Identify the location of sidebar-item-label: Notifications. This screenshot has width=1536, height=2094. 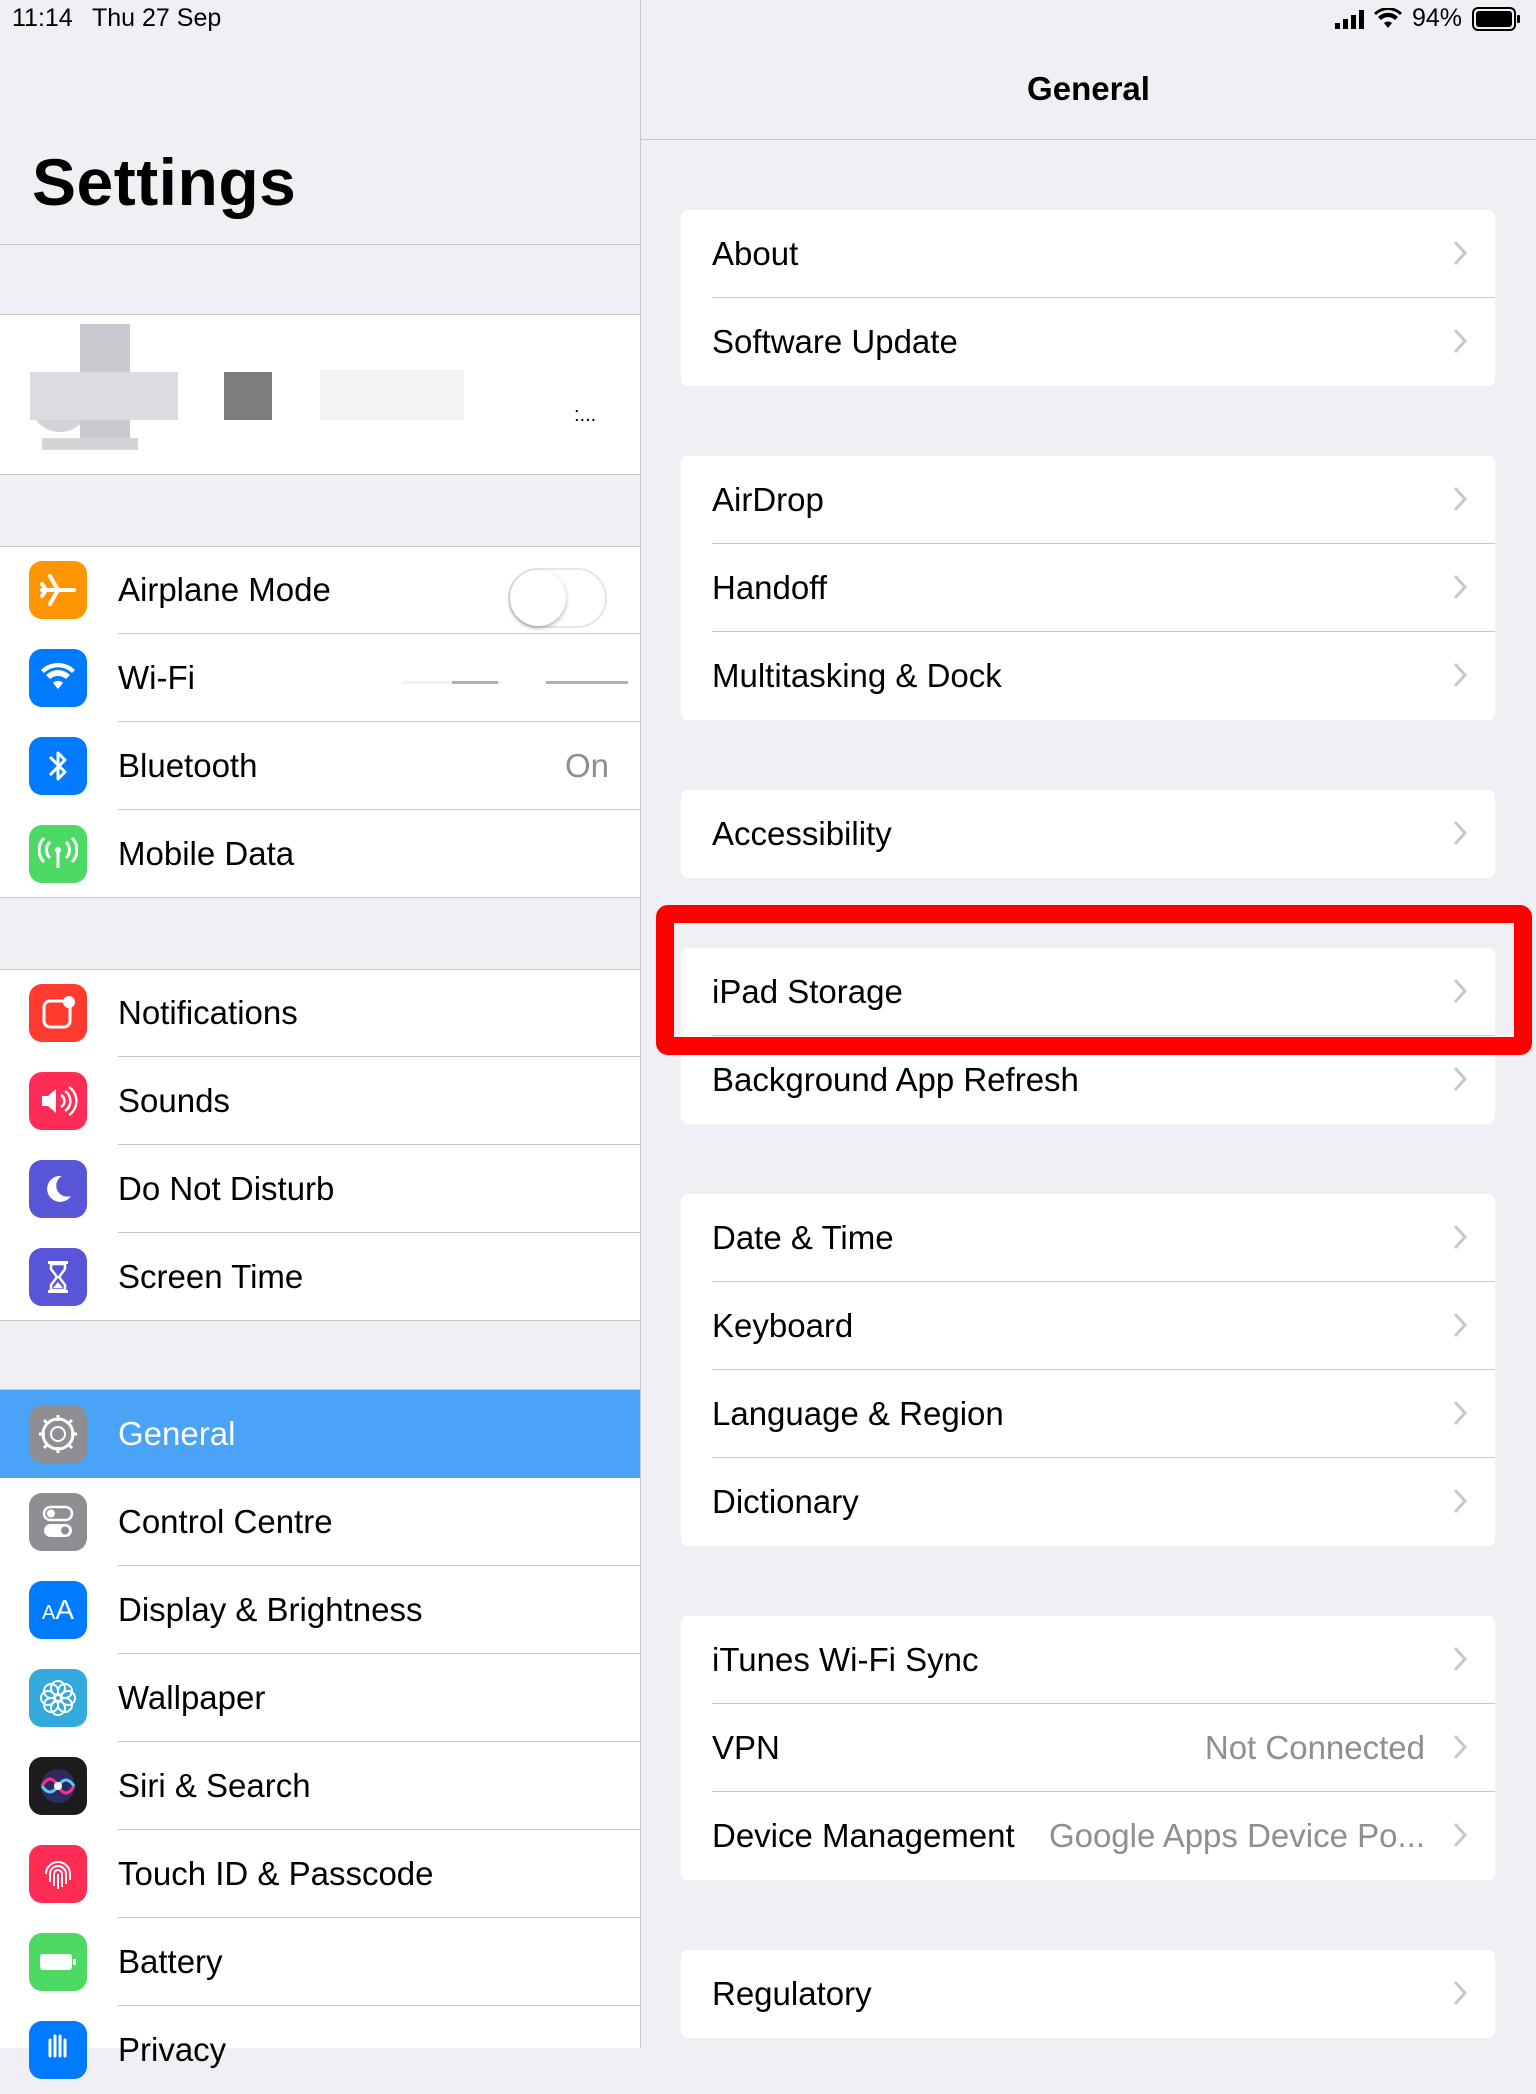
(208, 1012).